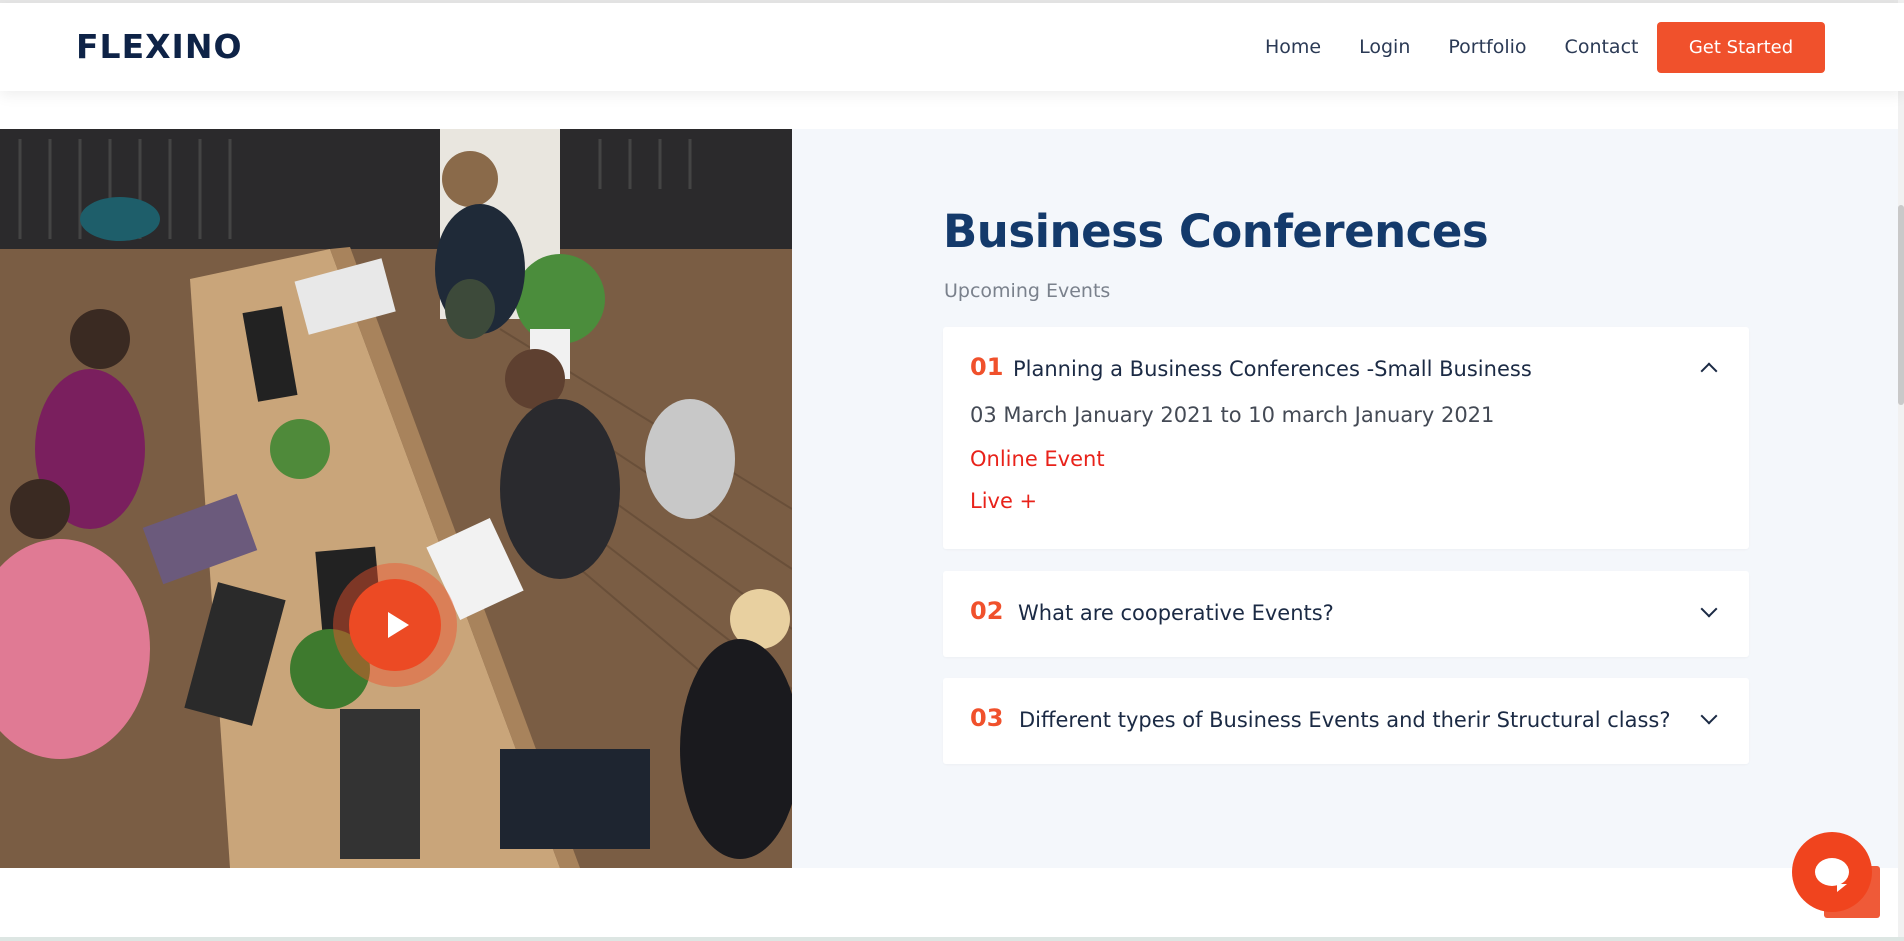 The height and width of the screenshot is (941, 1904). What do you see at coordinates (1901, 470) in the screenshot?
I see `page-scrollbar` at bounding box center [1901, 470].